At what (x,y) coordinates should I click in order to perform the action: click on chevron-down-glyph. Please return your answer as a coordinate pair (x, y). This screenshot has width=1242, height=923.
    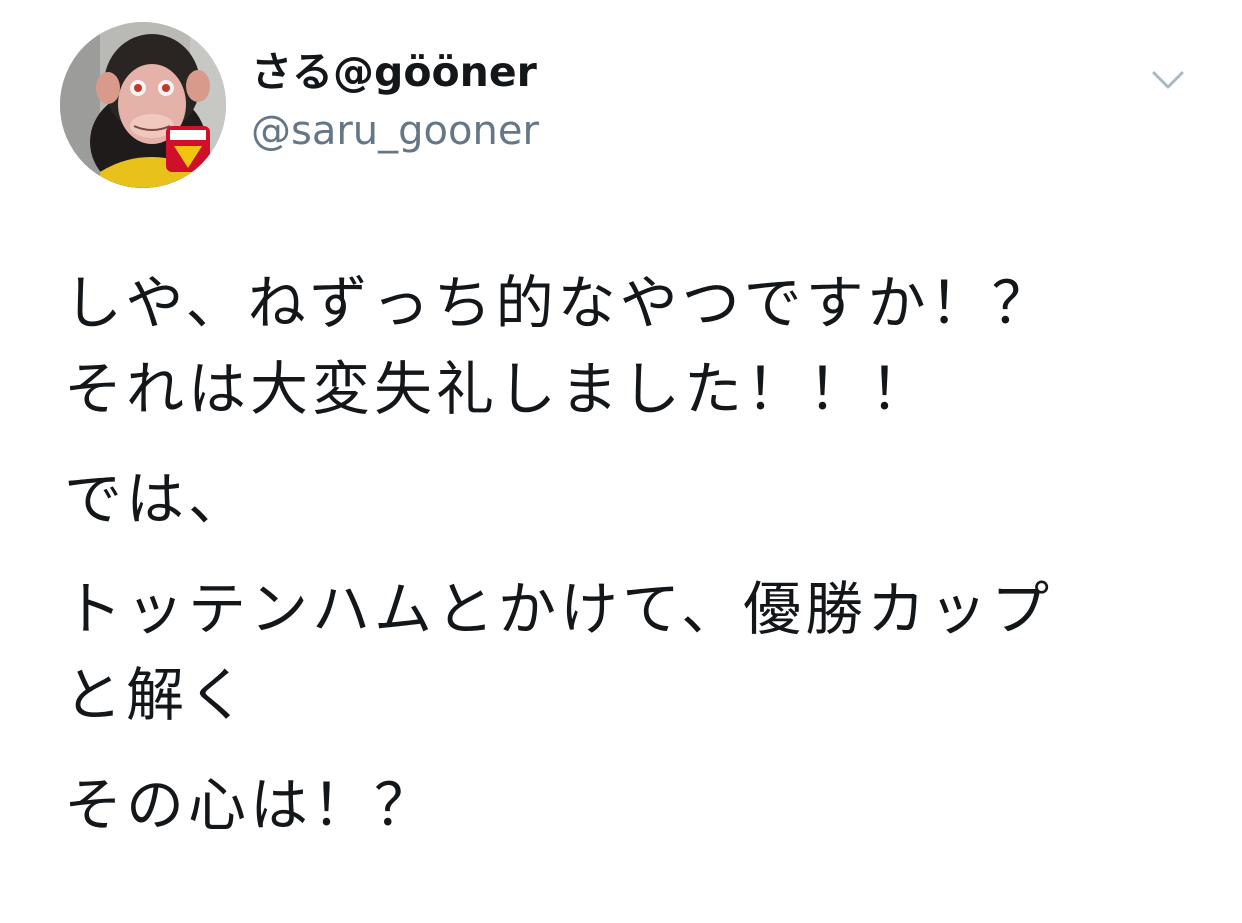
    Looking at the image, I should click on (1168, 80).